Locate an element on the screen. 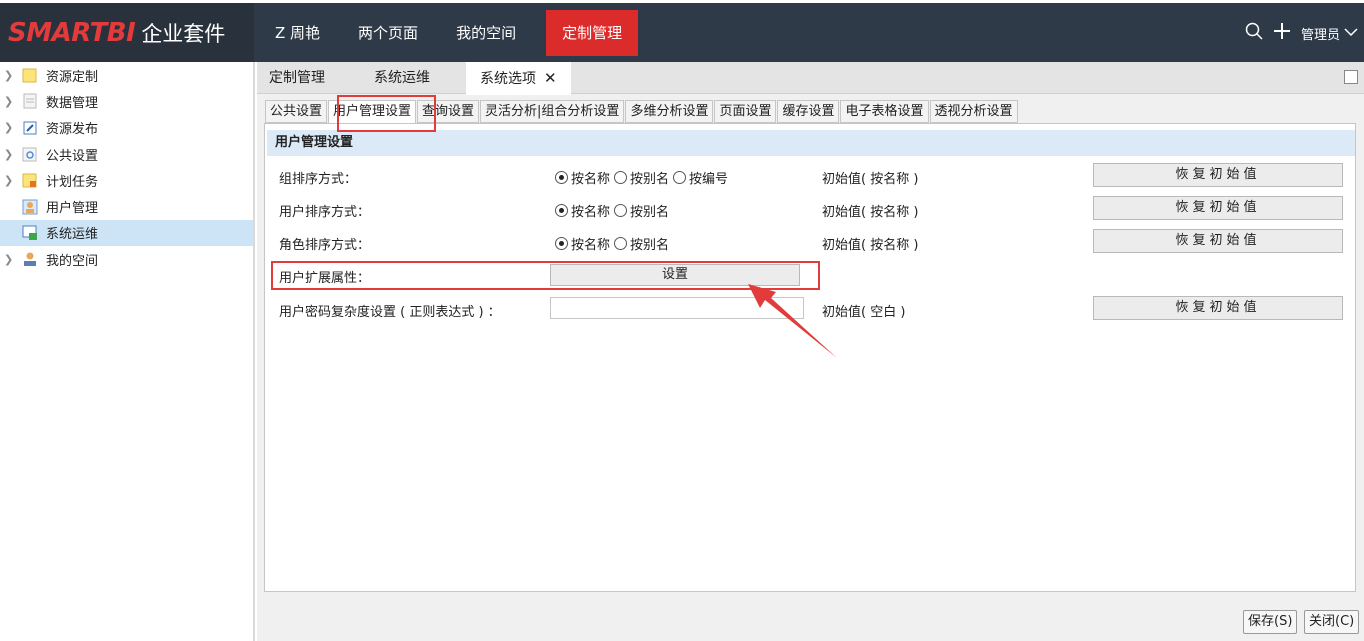  sidebar-item-user-manage: 用户管理 is located at coordinates (126, 206).